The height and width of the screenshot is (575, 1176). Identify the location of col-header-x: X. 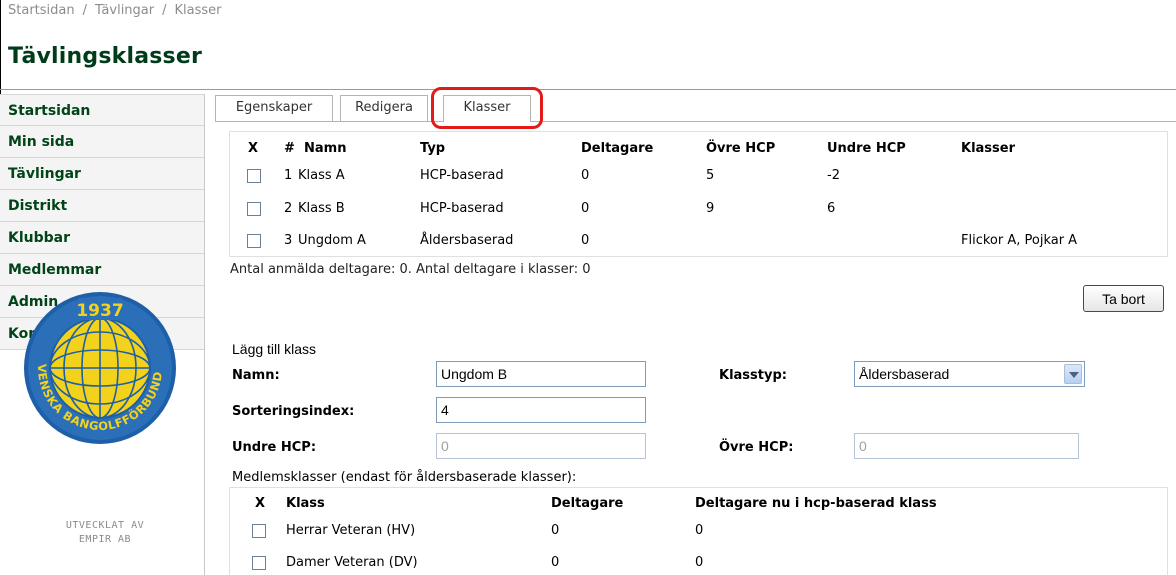
(253, 148).